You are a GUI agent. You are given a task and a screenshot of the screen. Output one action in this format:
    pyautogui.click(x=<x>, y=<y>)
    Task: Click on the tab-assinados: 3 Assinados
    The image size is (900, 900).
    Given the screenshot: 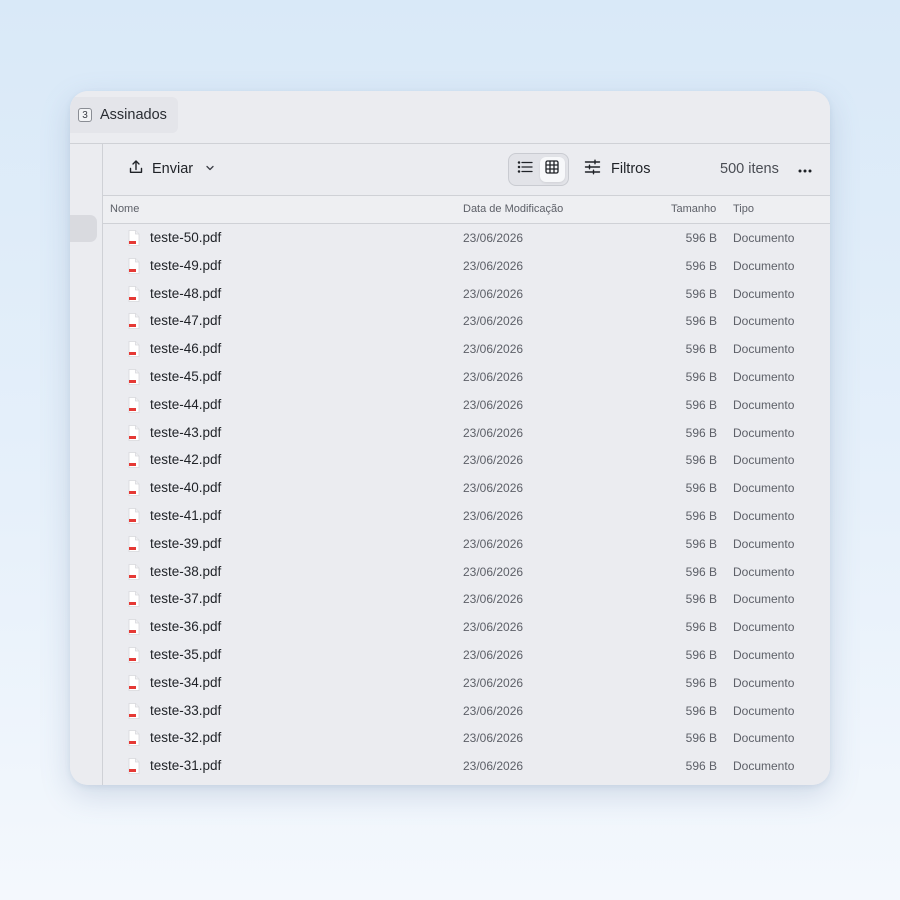 What is the action you would take?
    pyautogui.click(x=124, y=115)
    